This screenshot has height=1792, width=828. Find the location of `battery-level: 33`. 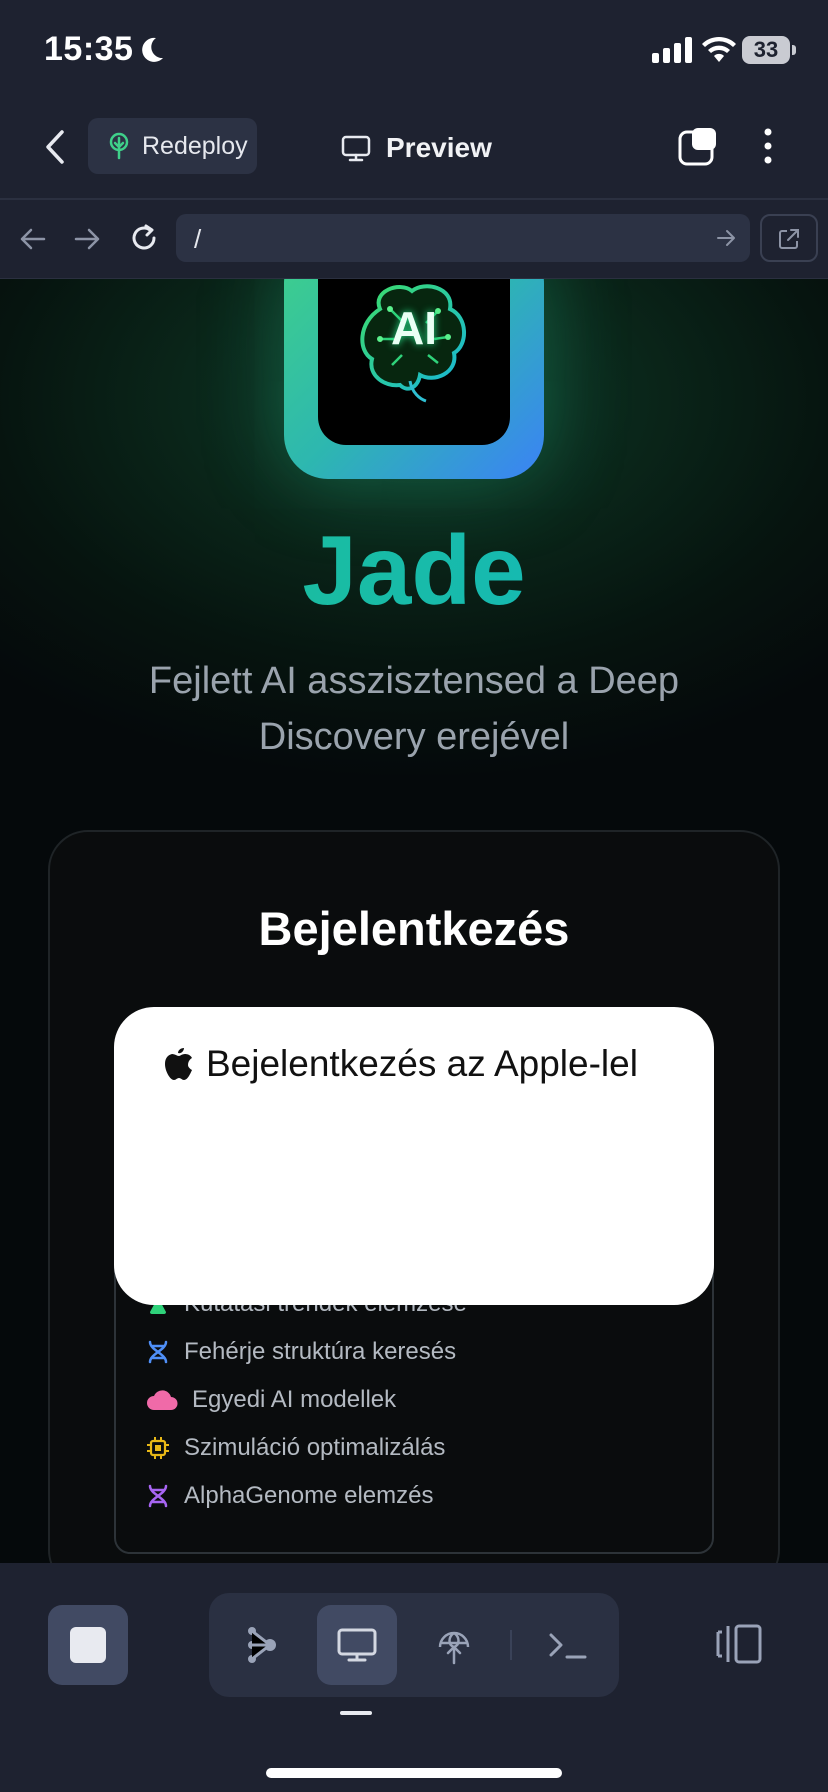

battery-level: 33 is located at coordinates (766, 49).